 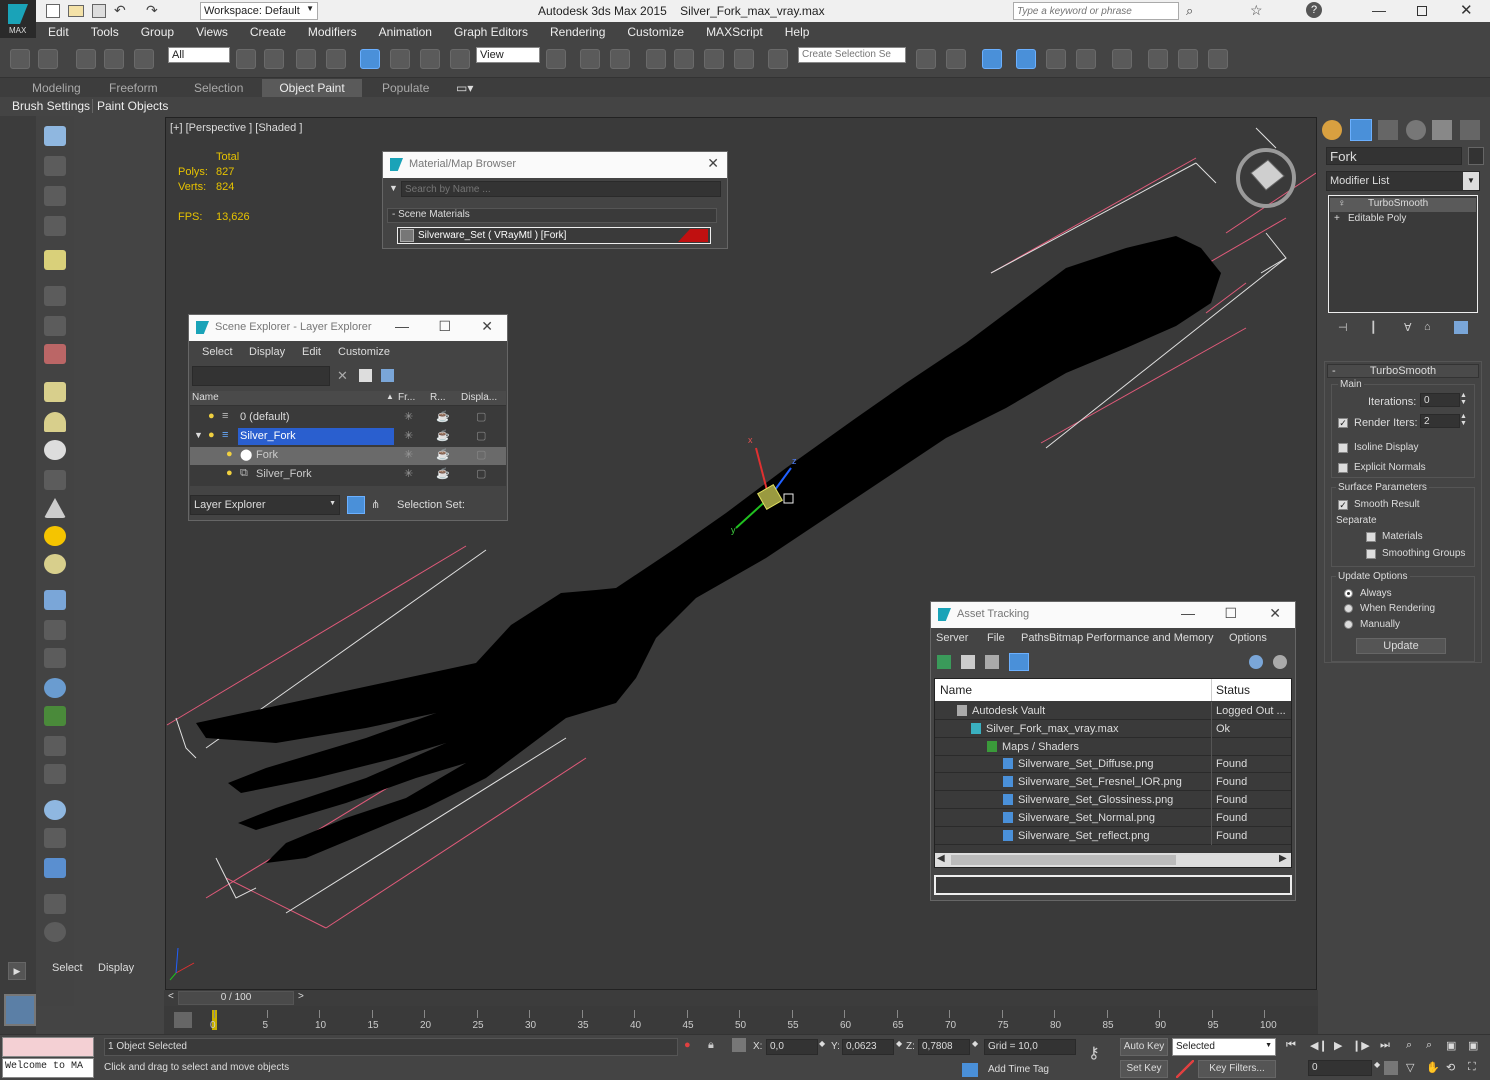 I want to click on menu-graph-editors: Graph Editors, so click(x=490, y=30).